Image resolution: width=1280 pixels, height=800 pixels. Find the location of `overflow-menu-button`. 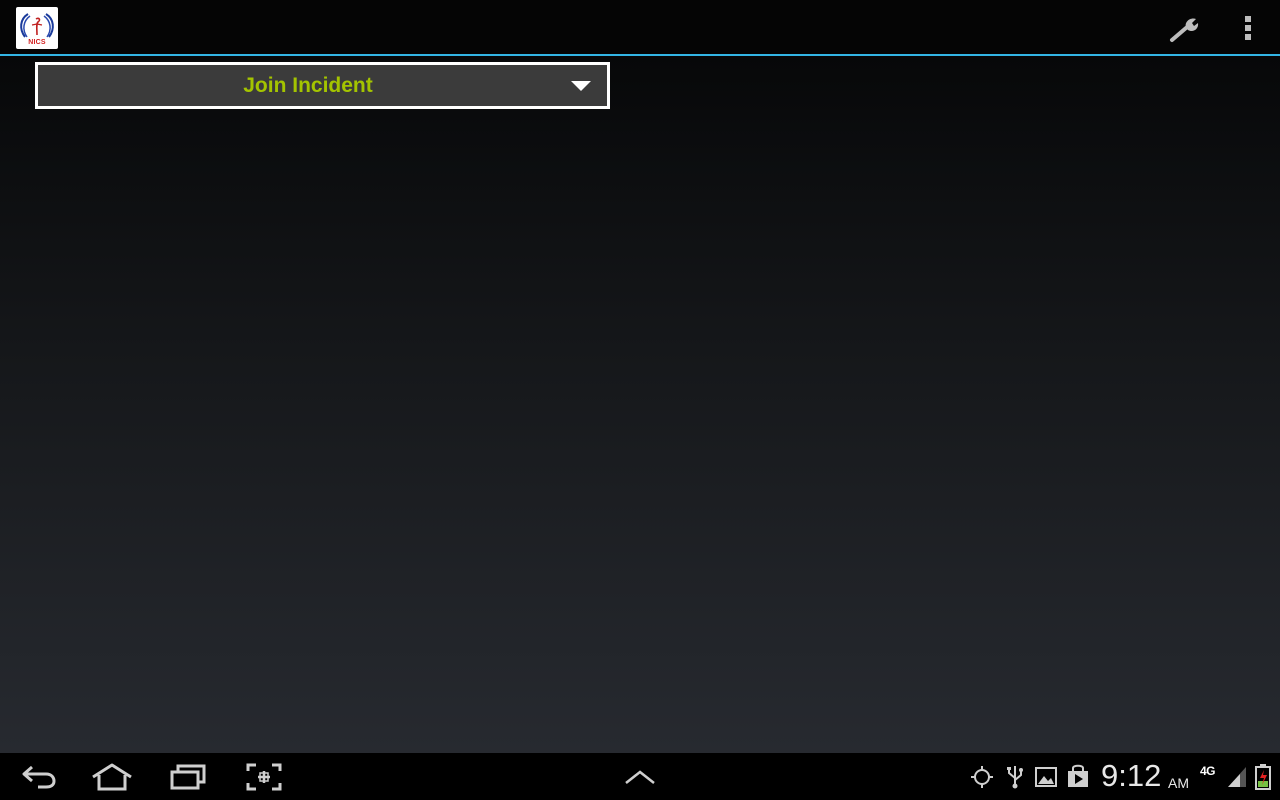

overflow-menu-button is located at coordinates (1248, 28).